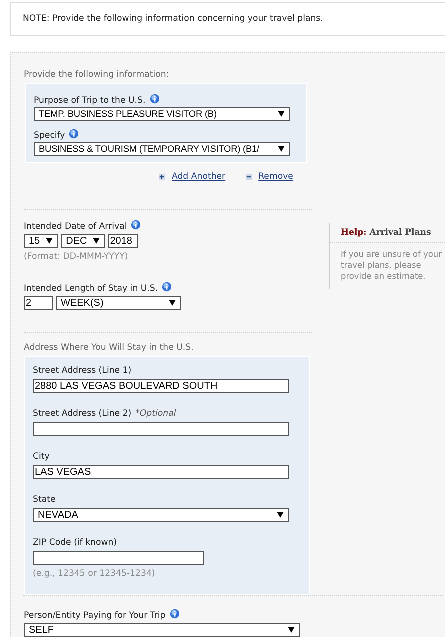 The height and width of the screenshot is (639, 445). Describe the element at coordinates (44, 500) in the screenshot. I see `field-label: State` at that location.